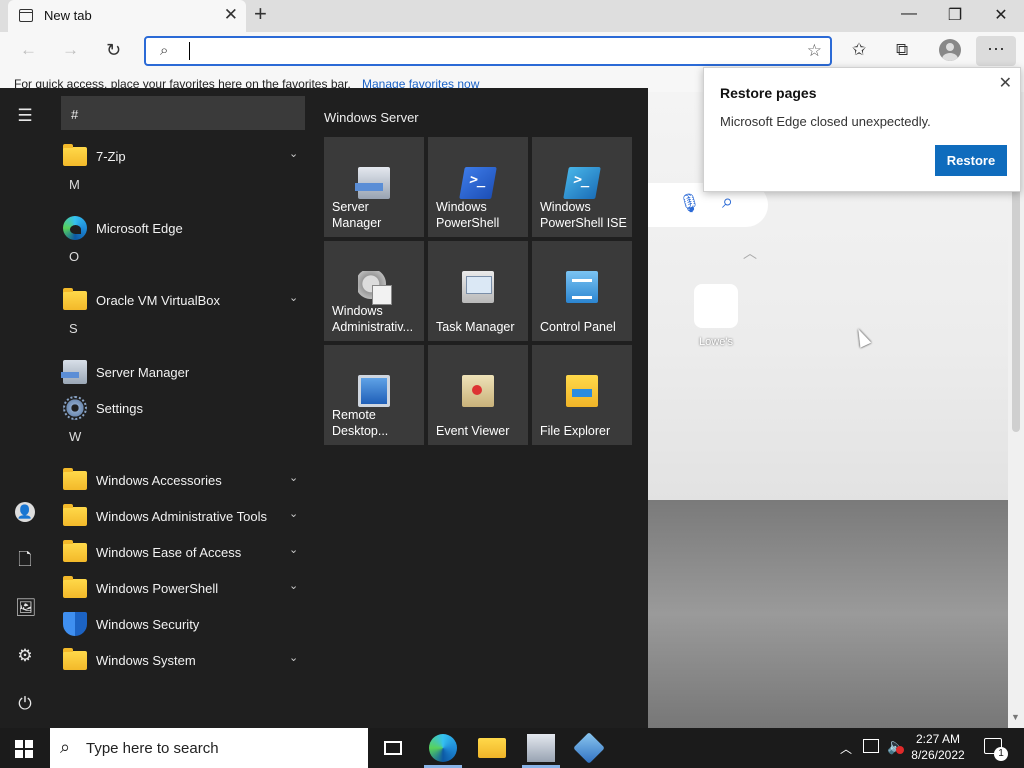 The width and height of the screenshot is (1024, 768). Describe the element at coordinates (183, 156) in the screenshot. I see `app-list-item: 7-Zip ⌄` at that location.